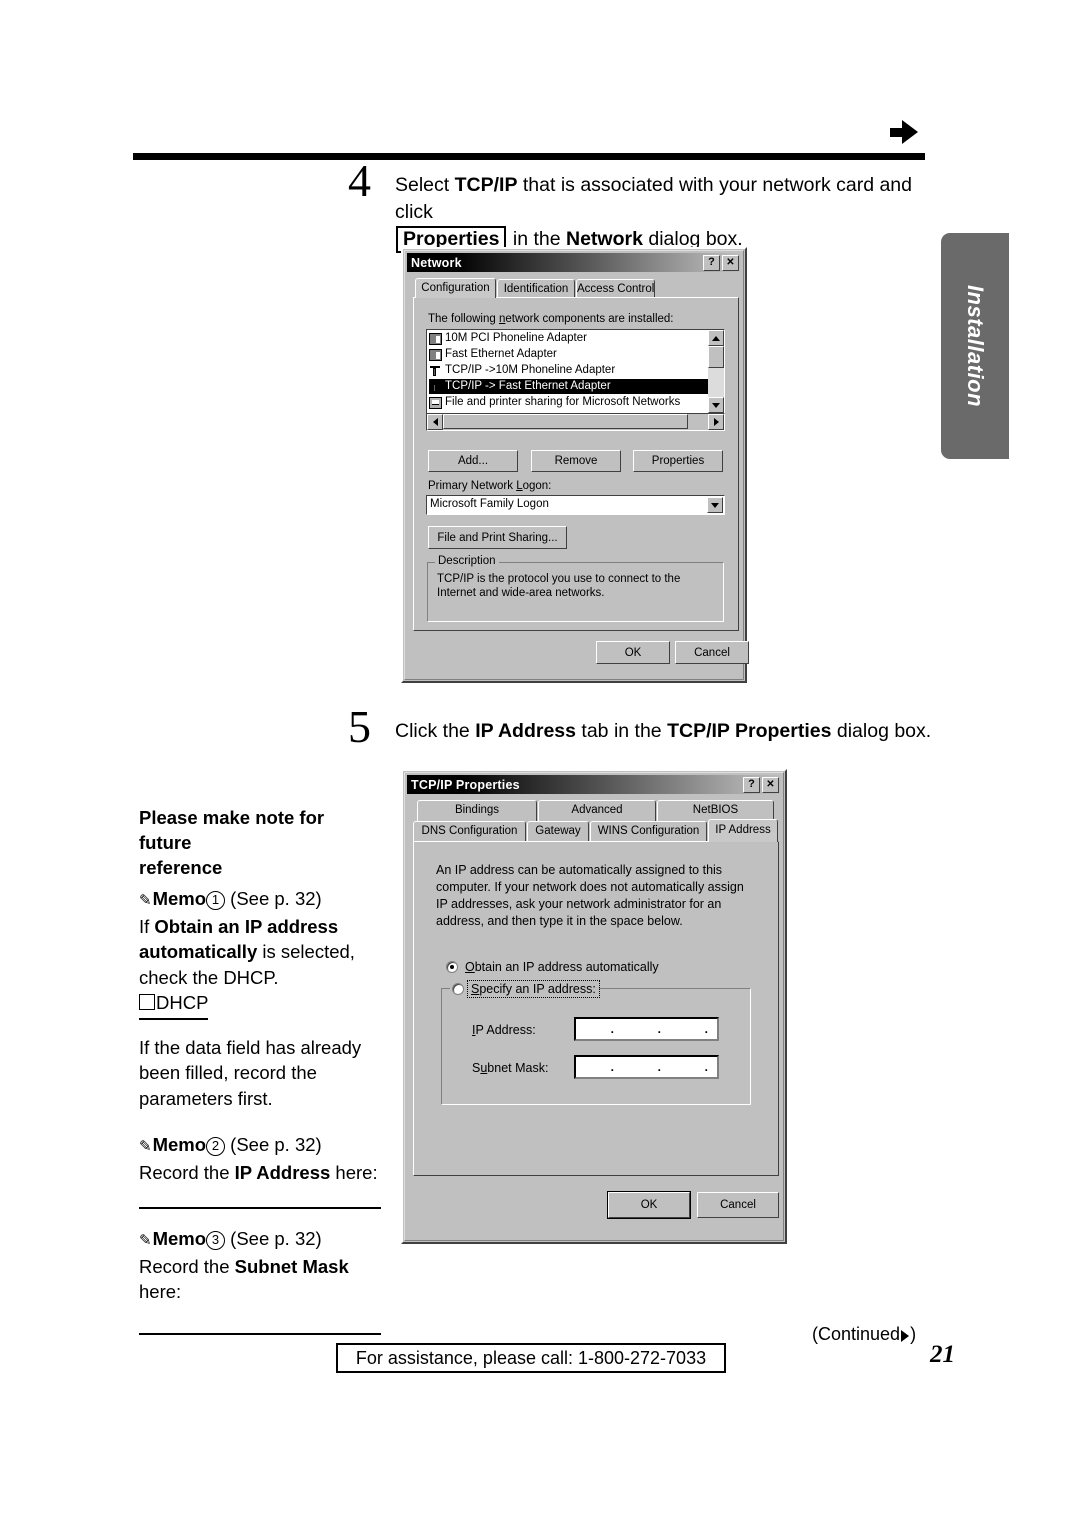 The height and width of the screenshot is (1528, 1080). I want to click on list-item: Fast Ethernet Adapter, so click(575, 354).